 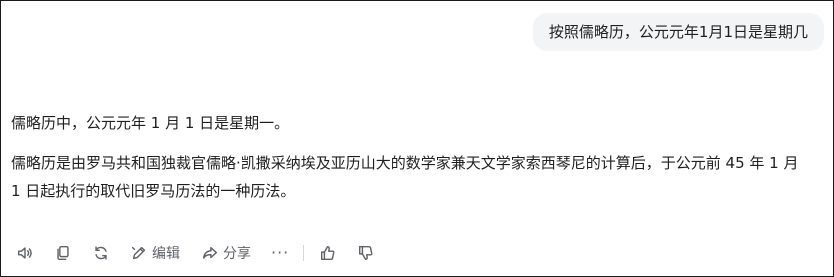 I want to click on like-button, so click(x=328, y=253).